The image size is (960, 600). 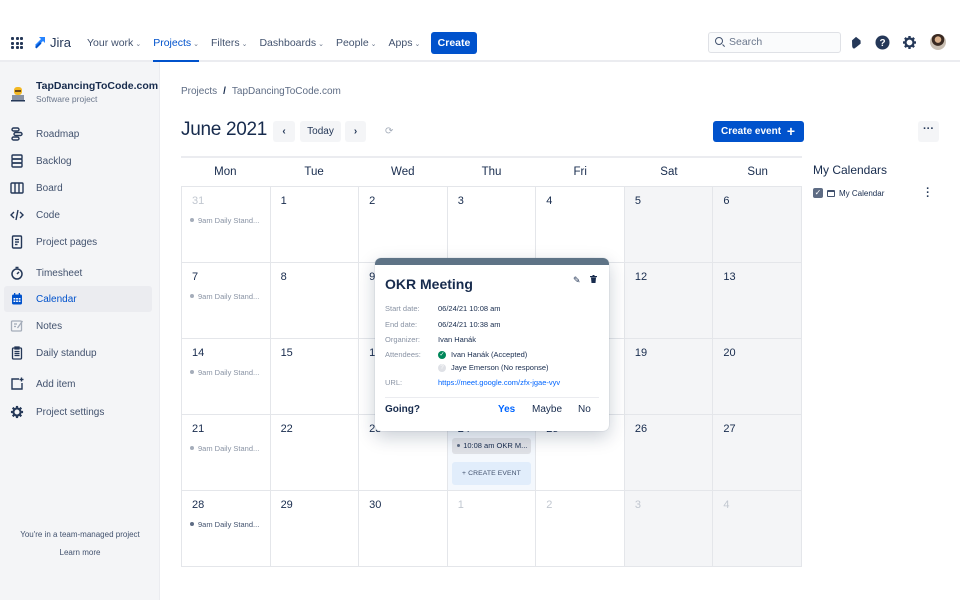 What do you see at coordinates (359, 44) in the screenshot?
I see `nav-people: People ⌄` at bounding box center [359, 44].